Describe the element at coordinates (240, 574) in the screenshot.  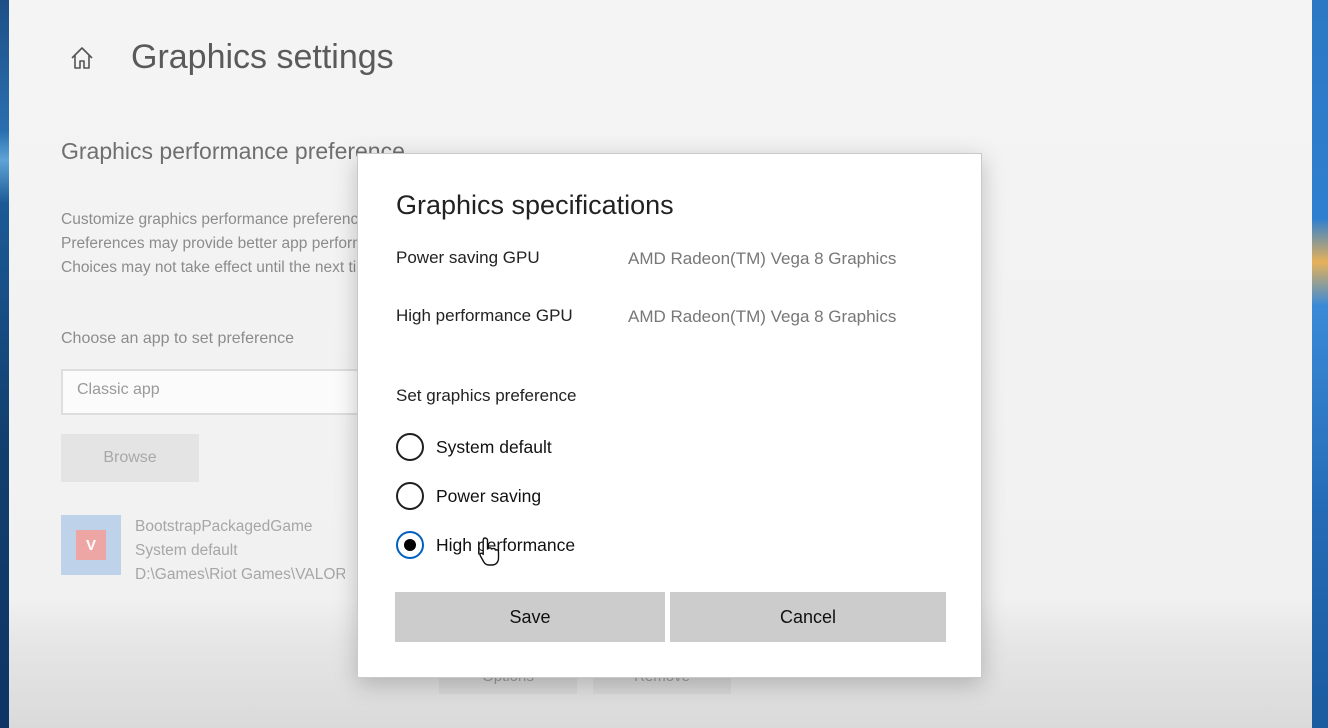
I see `app-path: D:\Games\Riot Games\VALORANT` at that location.